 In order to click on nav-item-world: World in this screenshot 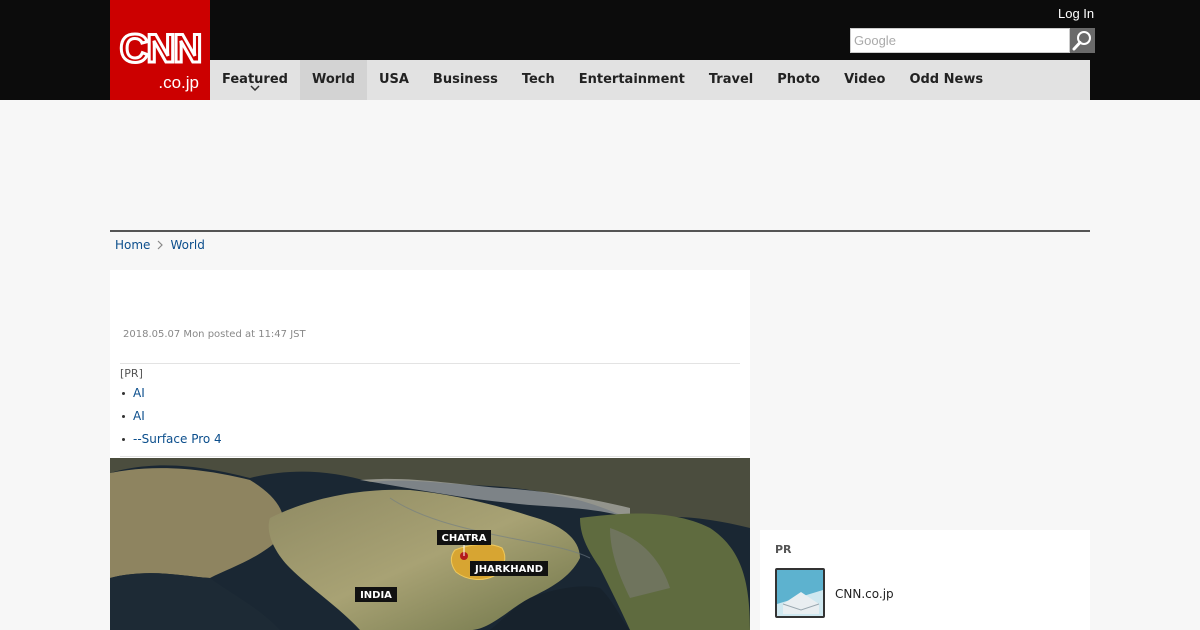, I will do `click(333, 80)`.